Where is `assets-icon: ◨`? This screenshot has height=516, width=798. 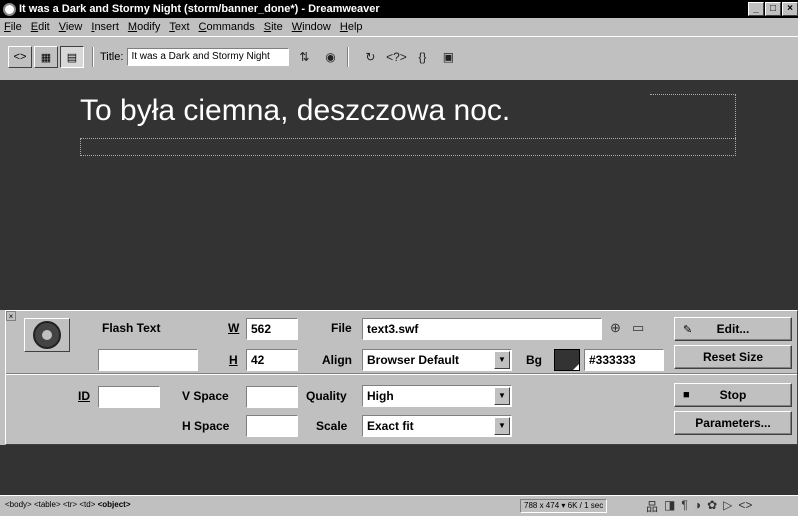
assets-icon: ◨ is located at coordinates (669, 506).